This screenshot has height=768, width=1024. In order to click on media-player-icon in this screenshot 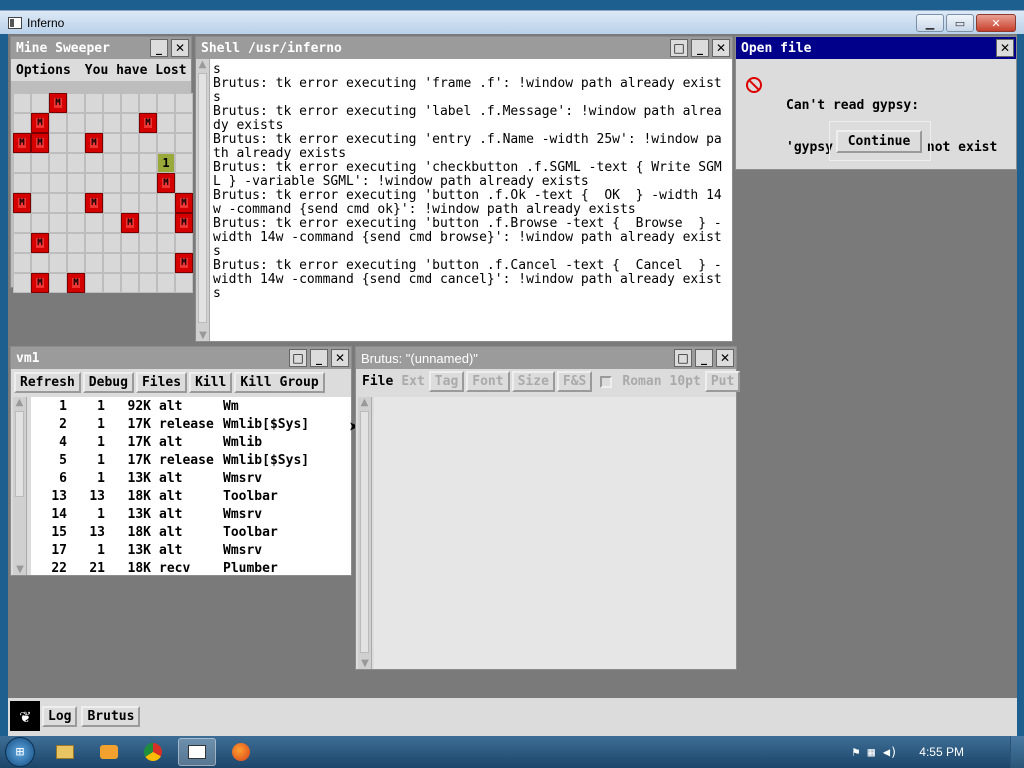, I will do `click(109, 752)`.